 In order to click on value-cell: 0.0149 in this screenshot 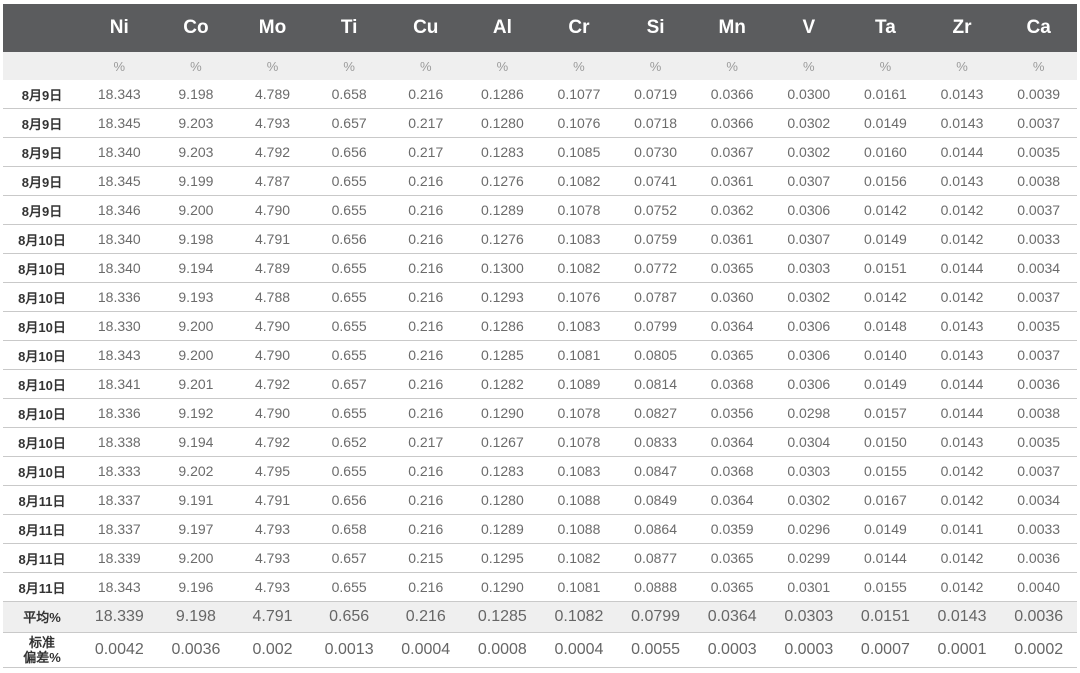, I will do `click(885, 384)`.